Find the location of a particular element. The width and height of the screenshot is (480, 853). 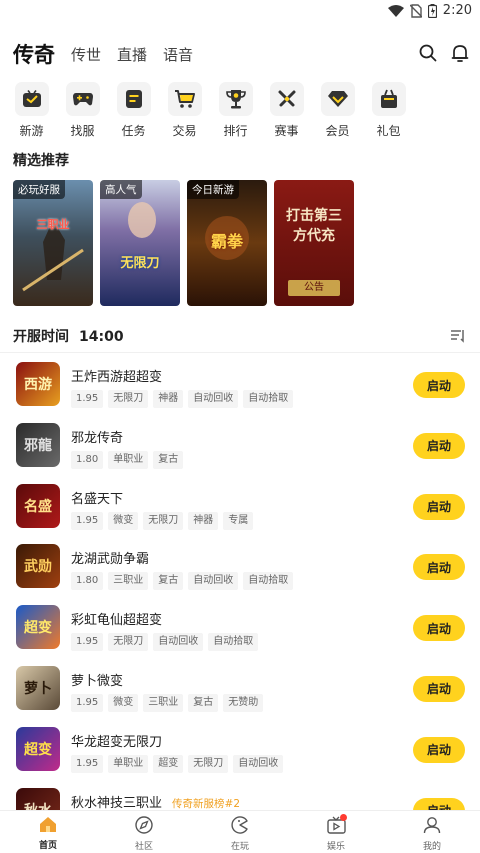

bottom-nav-home: 首页 is located at coordinates (48, 832).